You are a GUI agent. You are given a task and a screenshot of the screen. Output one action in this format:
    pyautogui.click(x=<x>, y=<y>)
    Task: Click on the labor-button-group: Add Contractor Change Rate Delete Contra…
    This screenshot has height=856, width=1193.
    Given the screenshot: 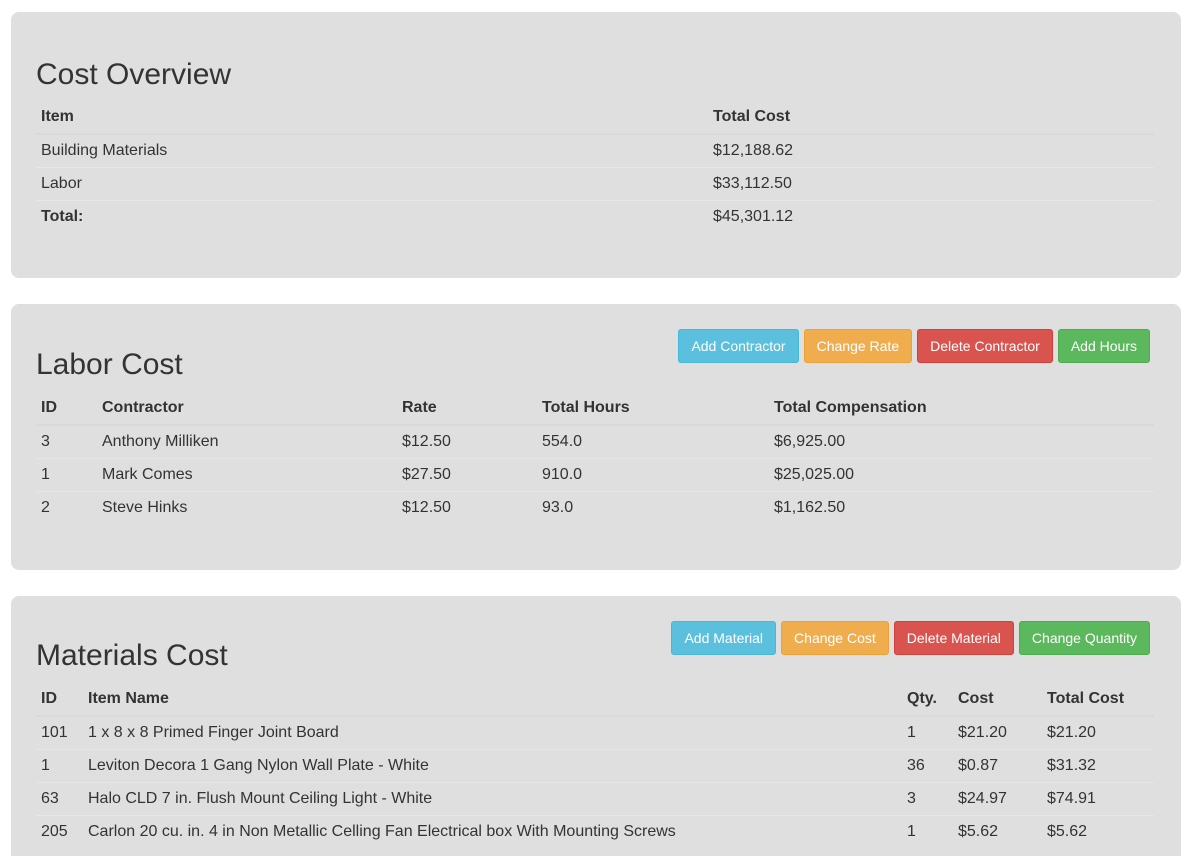 What is the action you would take?
    pyautogui.click(x=914, y=346)
    